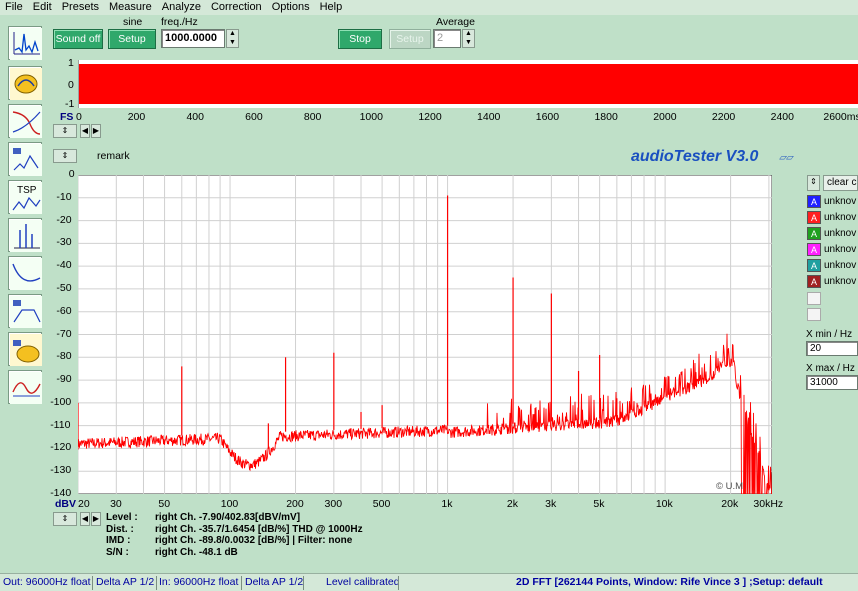  I want to click on menu-file: File, so click(14, 7).